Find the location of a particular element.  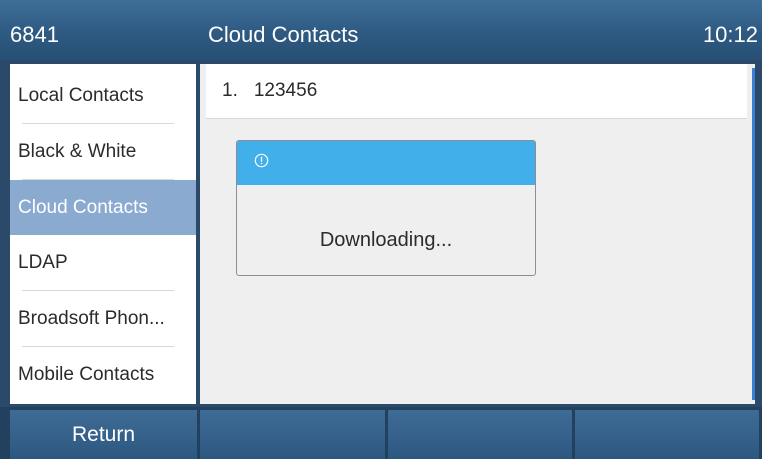

sidebar-item-cloud-contacts: Cloud Contacts is located at coordinates (103, 207).